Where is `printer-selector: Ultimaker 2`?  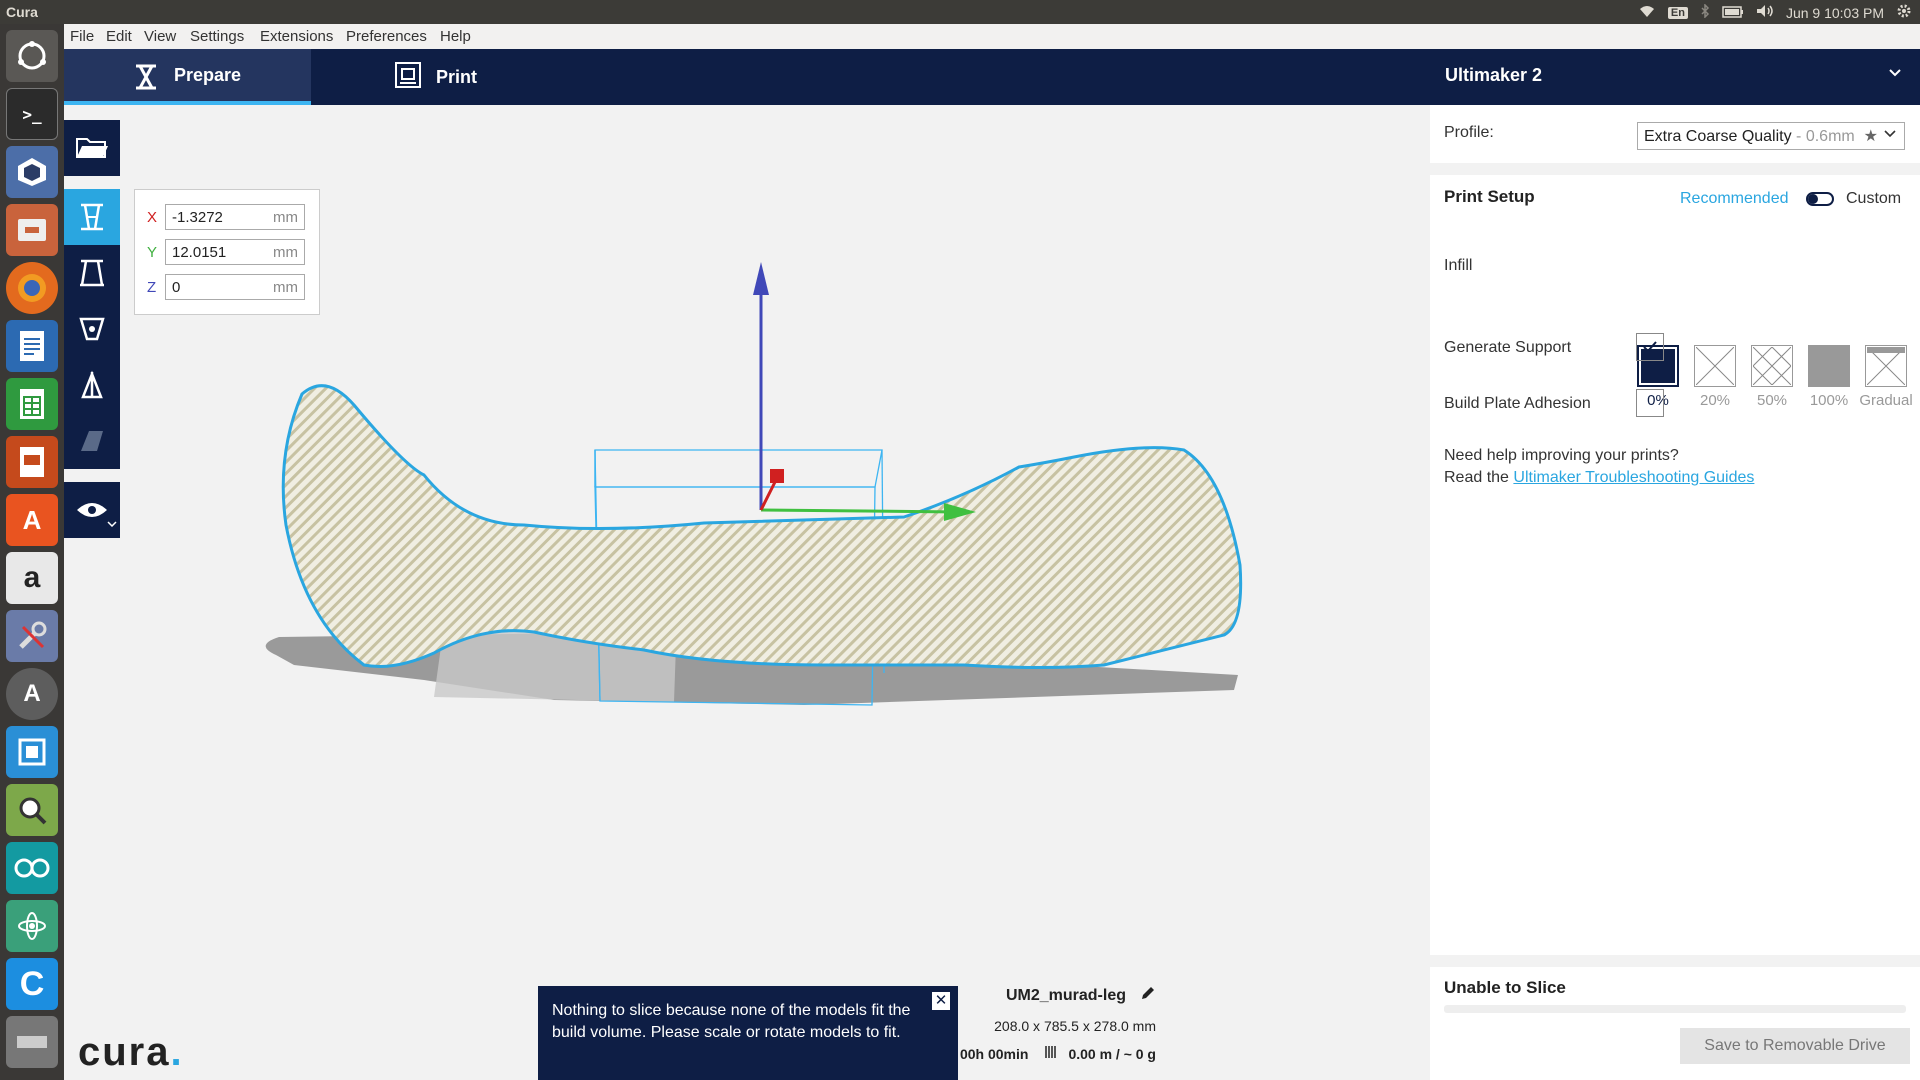
printer-selector: Ultimaker 2 is located at coordinates (1493, 75).